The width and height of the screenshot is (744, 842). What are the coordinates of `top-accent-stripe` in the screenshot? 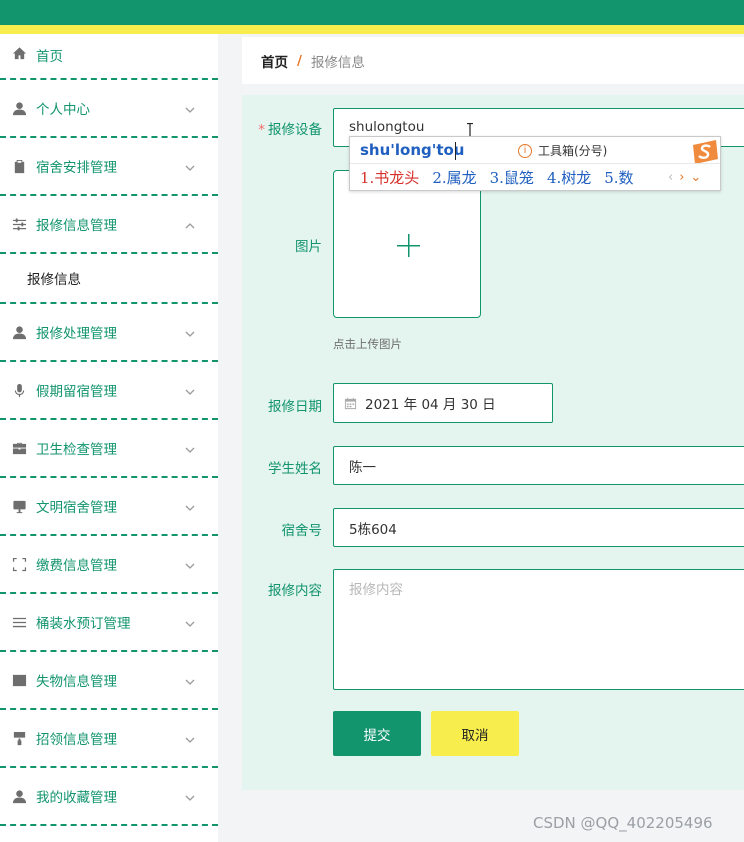 It's located at (372, 29).